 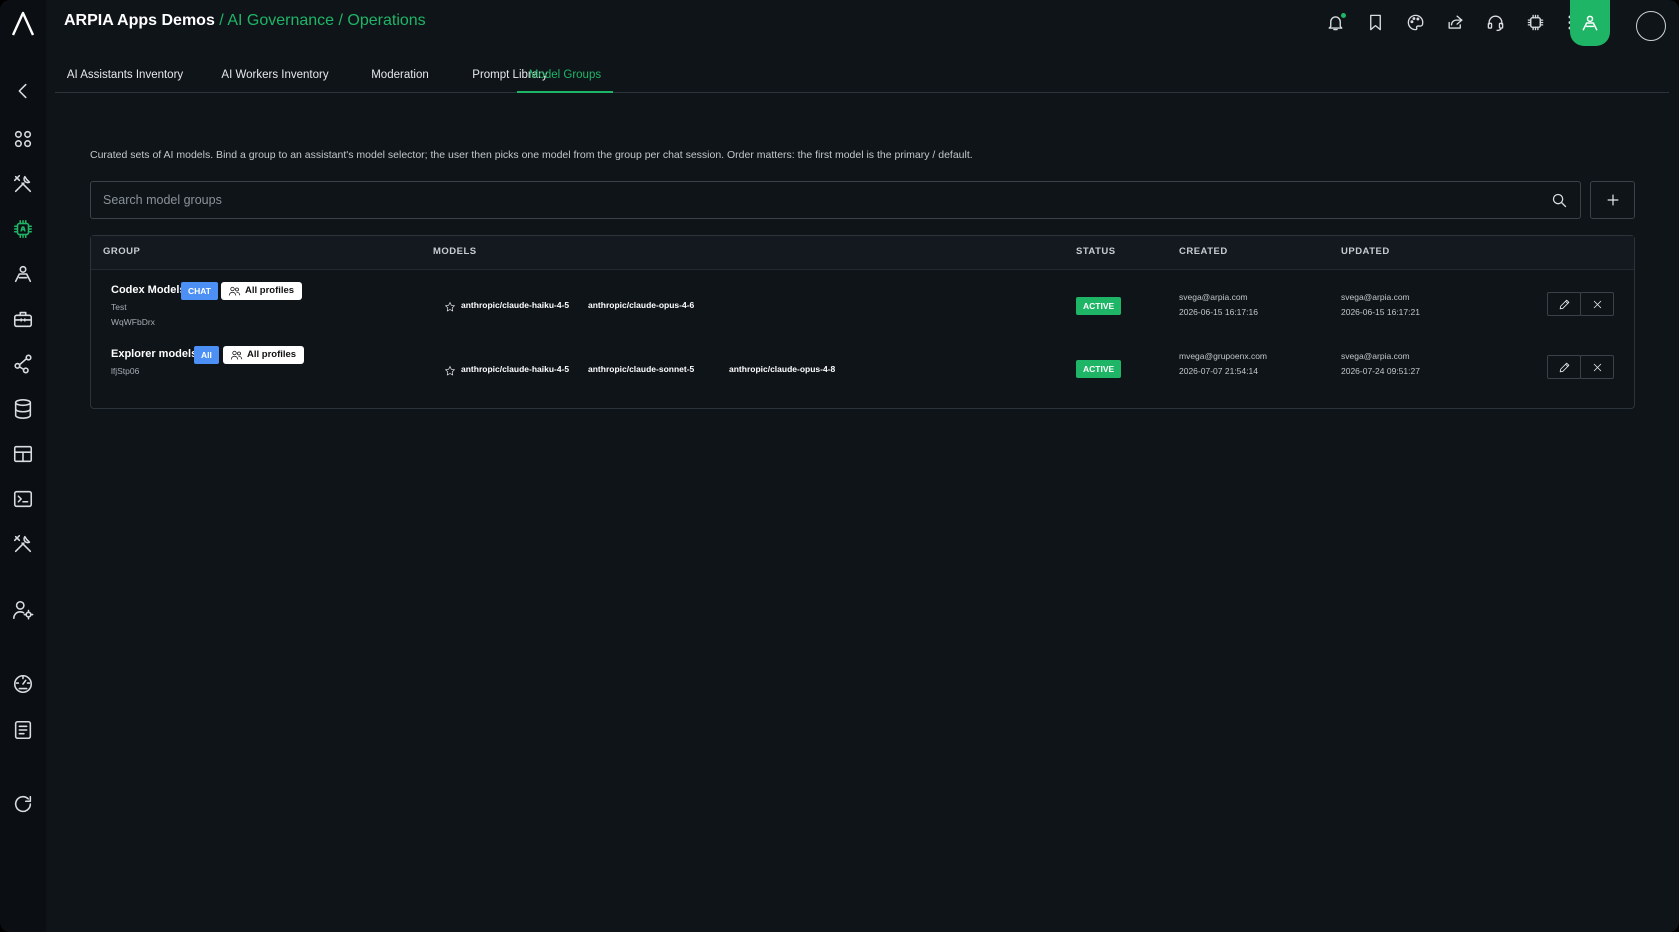 I want to click on header-actions, so click(x=1479, y=23).